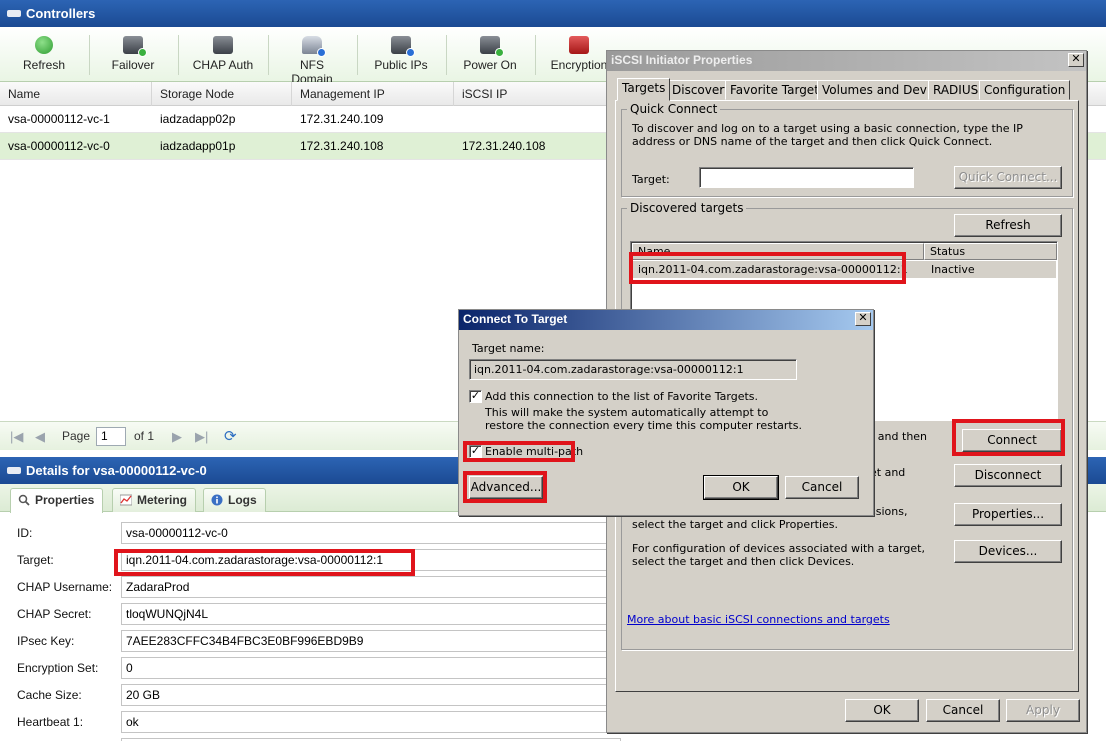 This screenshot has width=1106, height=741. What do you see at coordinates (846, 61) in the screenshot?
I see `iscsi-dialog-titlebar: iSCSI Initiator Properties ✕` at bounding box center [846, 61].